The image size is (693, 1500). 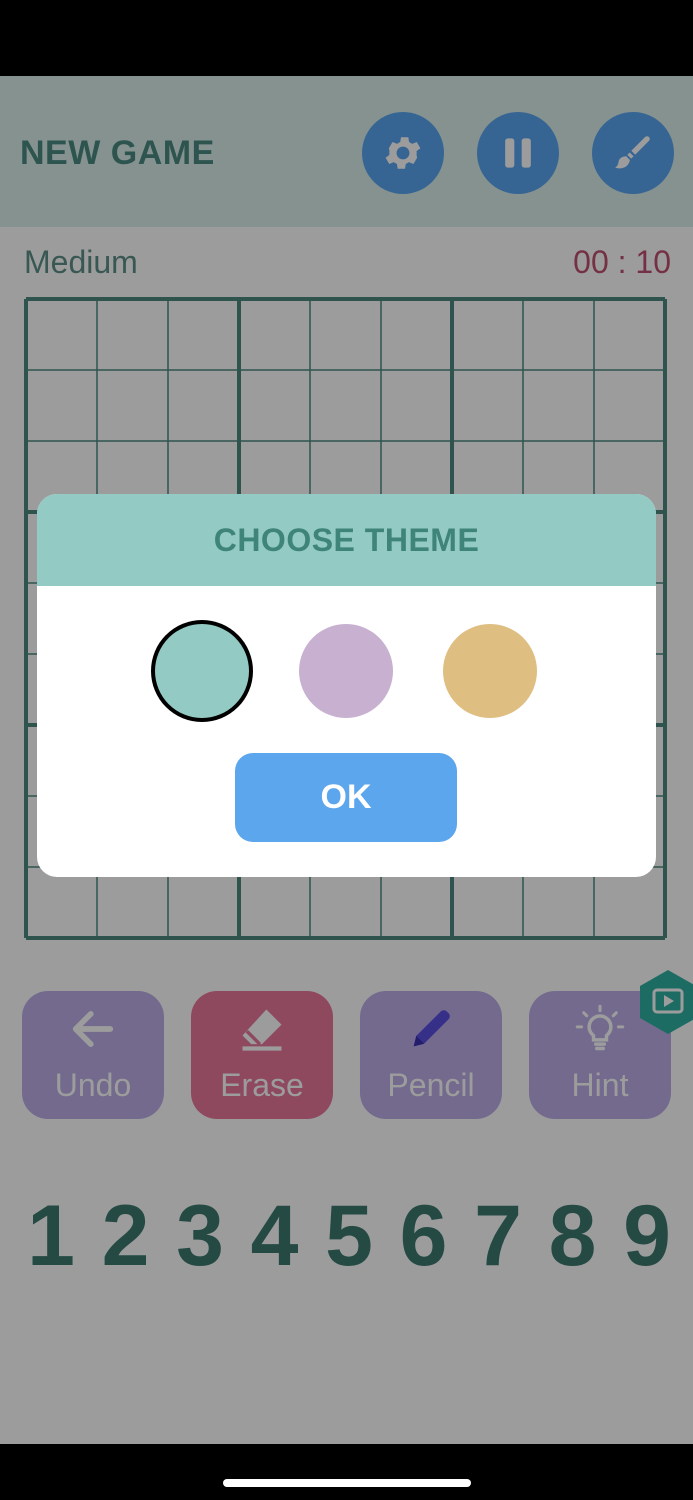 What do you see at coordinates (347, 1483) in the screenshot?
I see `home-indicator` at bounding box center [347, 1483].